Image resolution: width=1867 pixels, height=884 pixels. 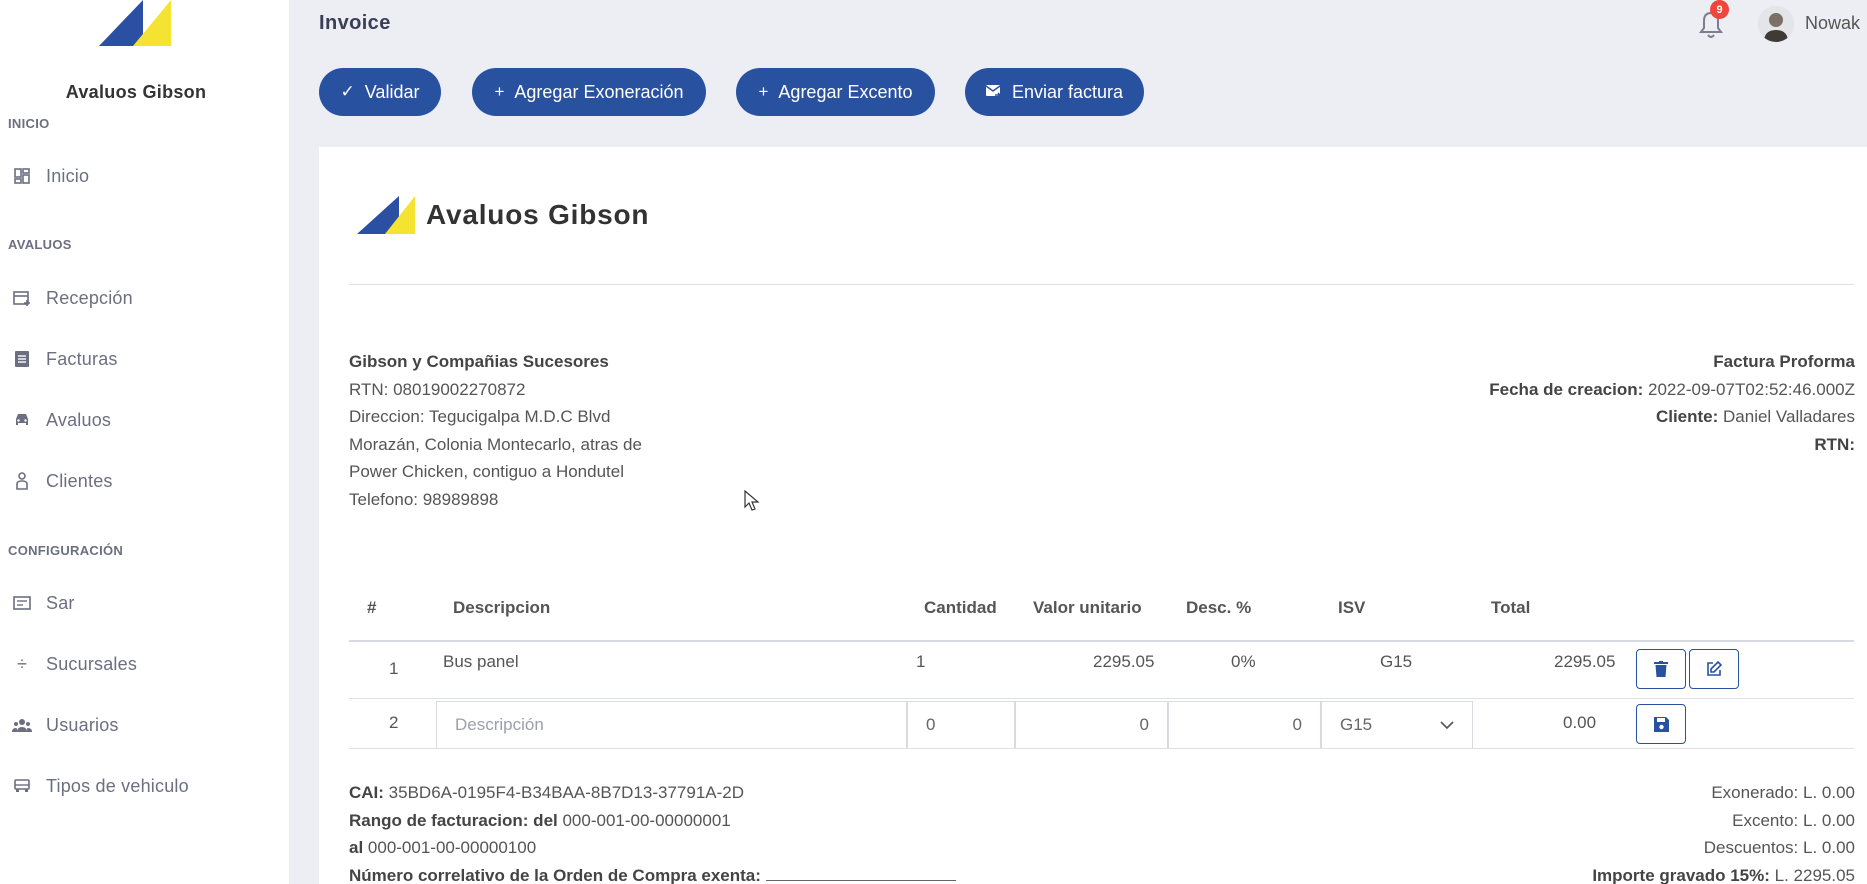 What do you see at coordinates (1776, 24) in the screenshot?
I see `avatar` at bounding box center [1776, 24].